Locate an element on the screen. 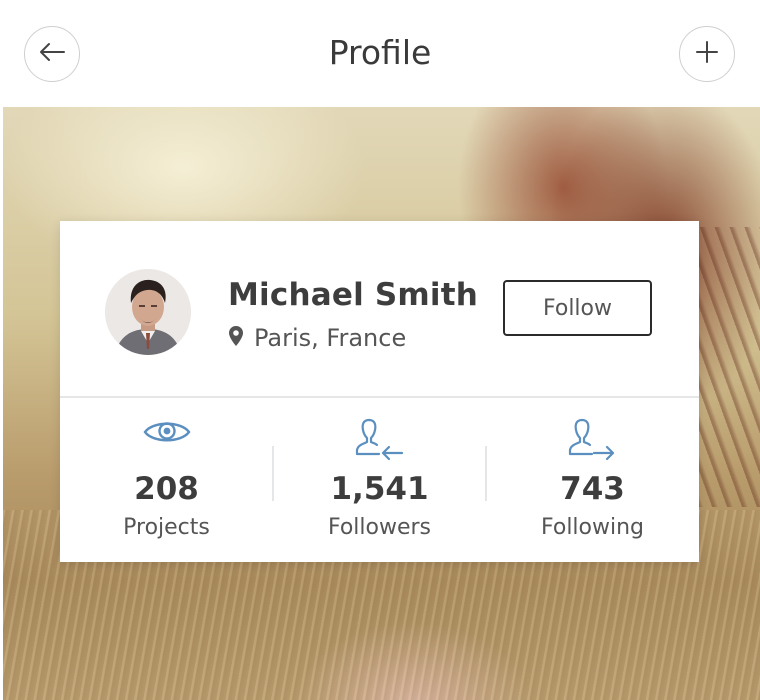 This screenshot has width=760, height=700. stat-projects: 208 Projects is located at coordinates (166, 481).